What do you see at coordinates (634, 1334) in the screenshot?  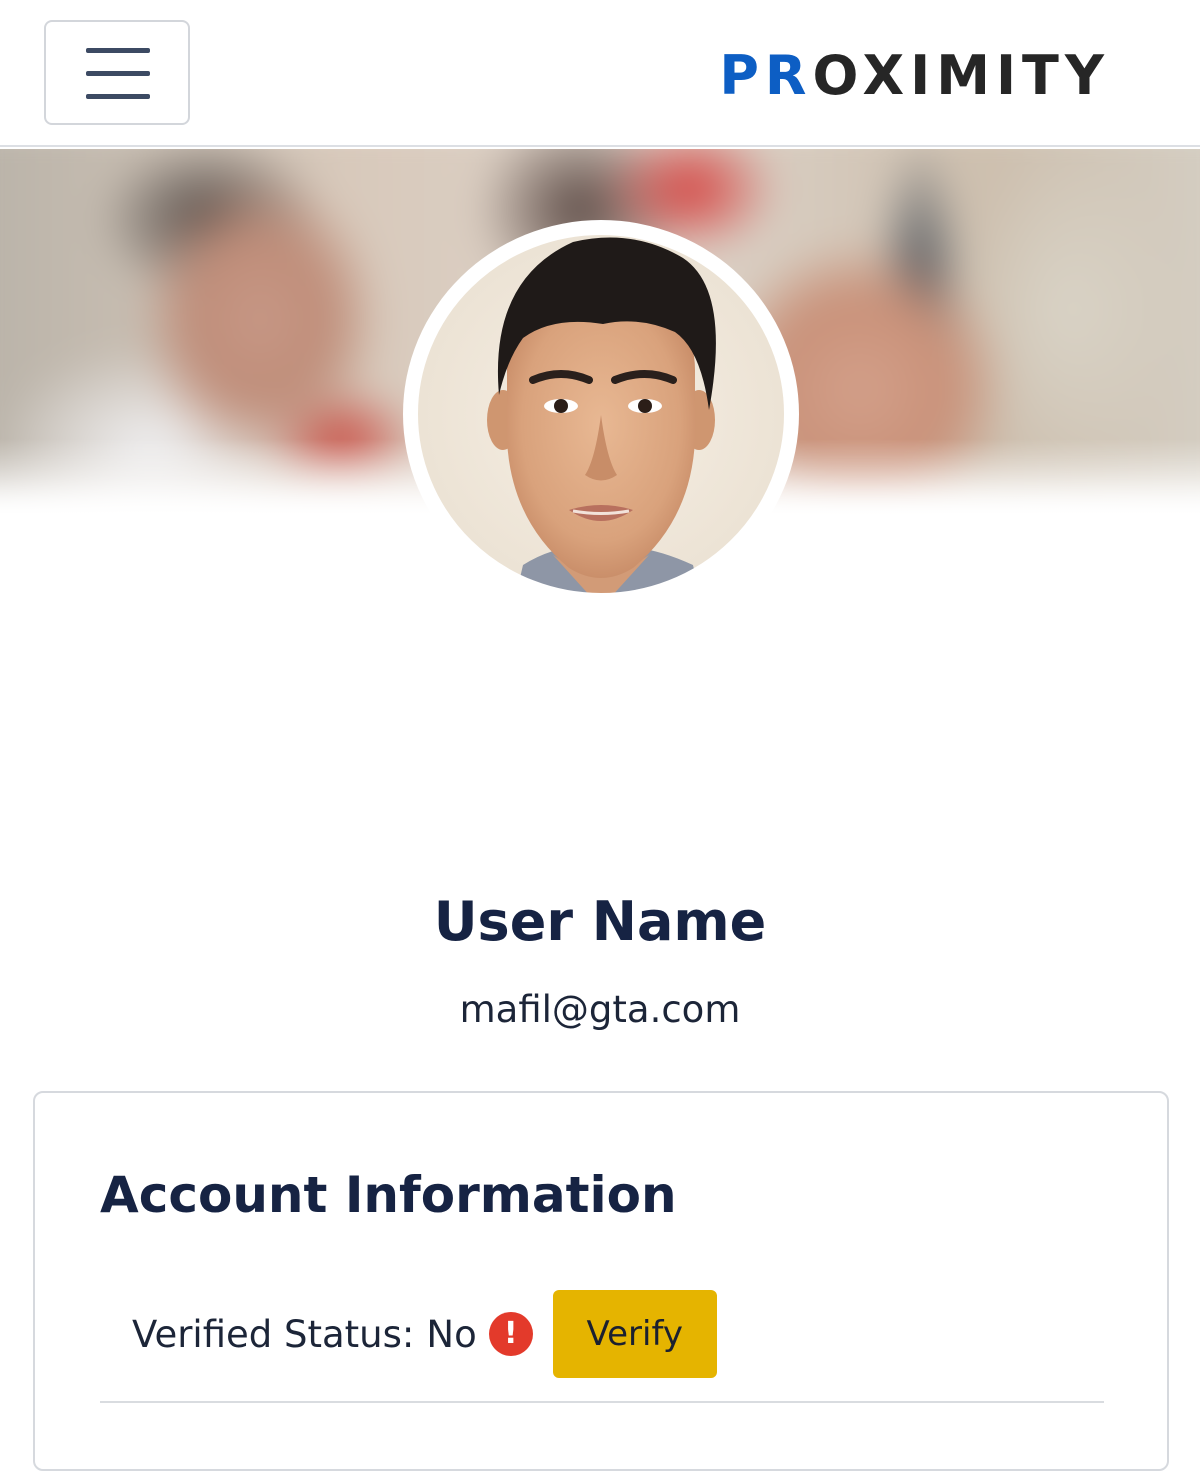 I see `verify-button: Verify` at bounding box center [634, 1334].